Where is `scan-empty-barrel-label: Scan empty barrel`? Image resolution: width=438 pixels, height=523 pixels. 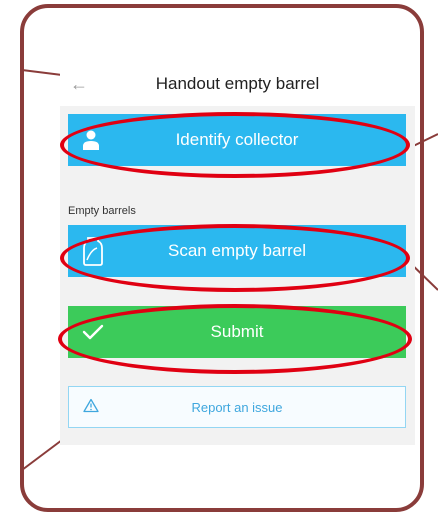 scan-empty-barrel-label: Scan empty barrel is located at coordinates (237, 250).